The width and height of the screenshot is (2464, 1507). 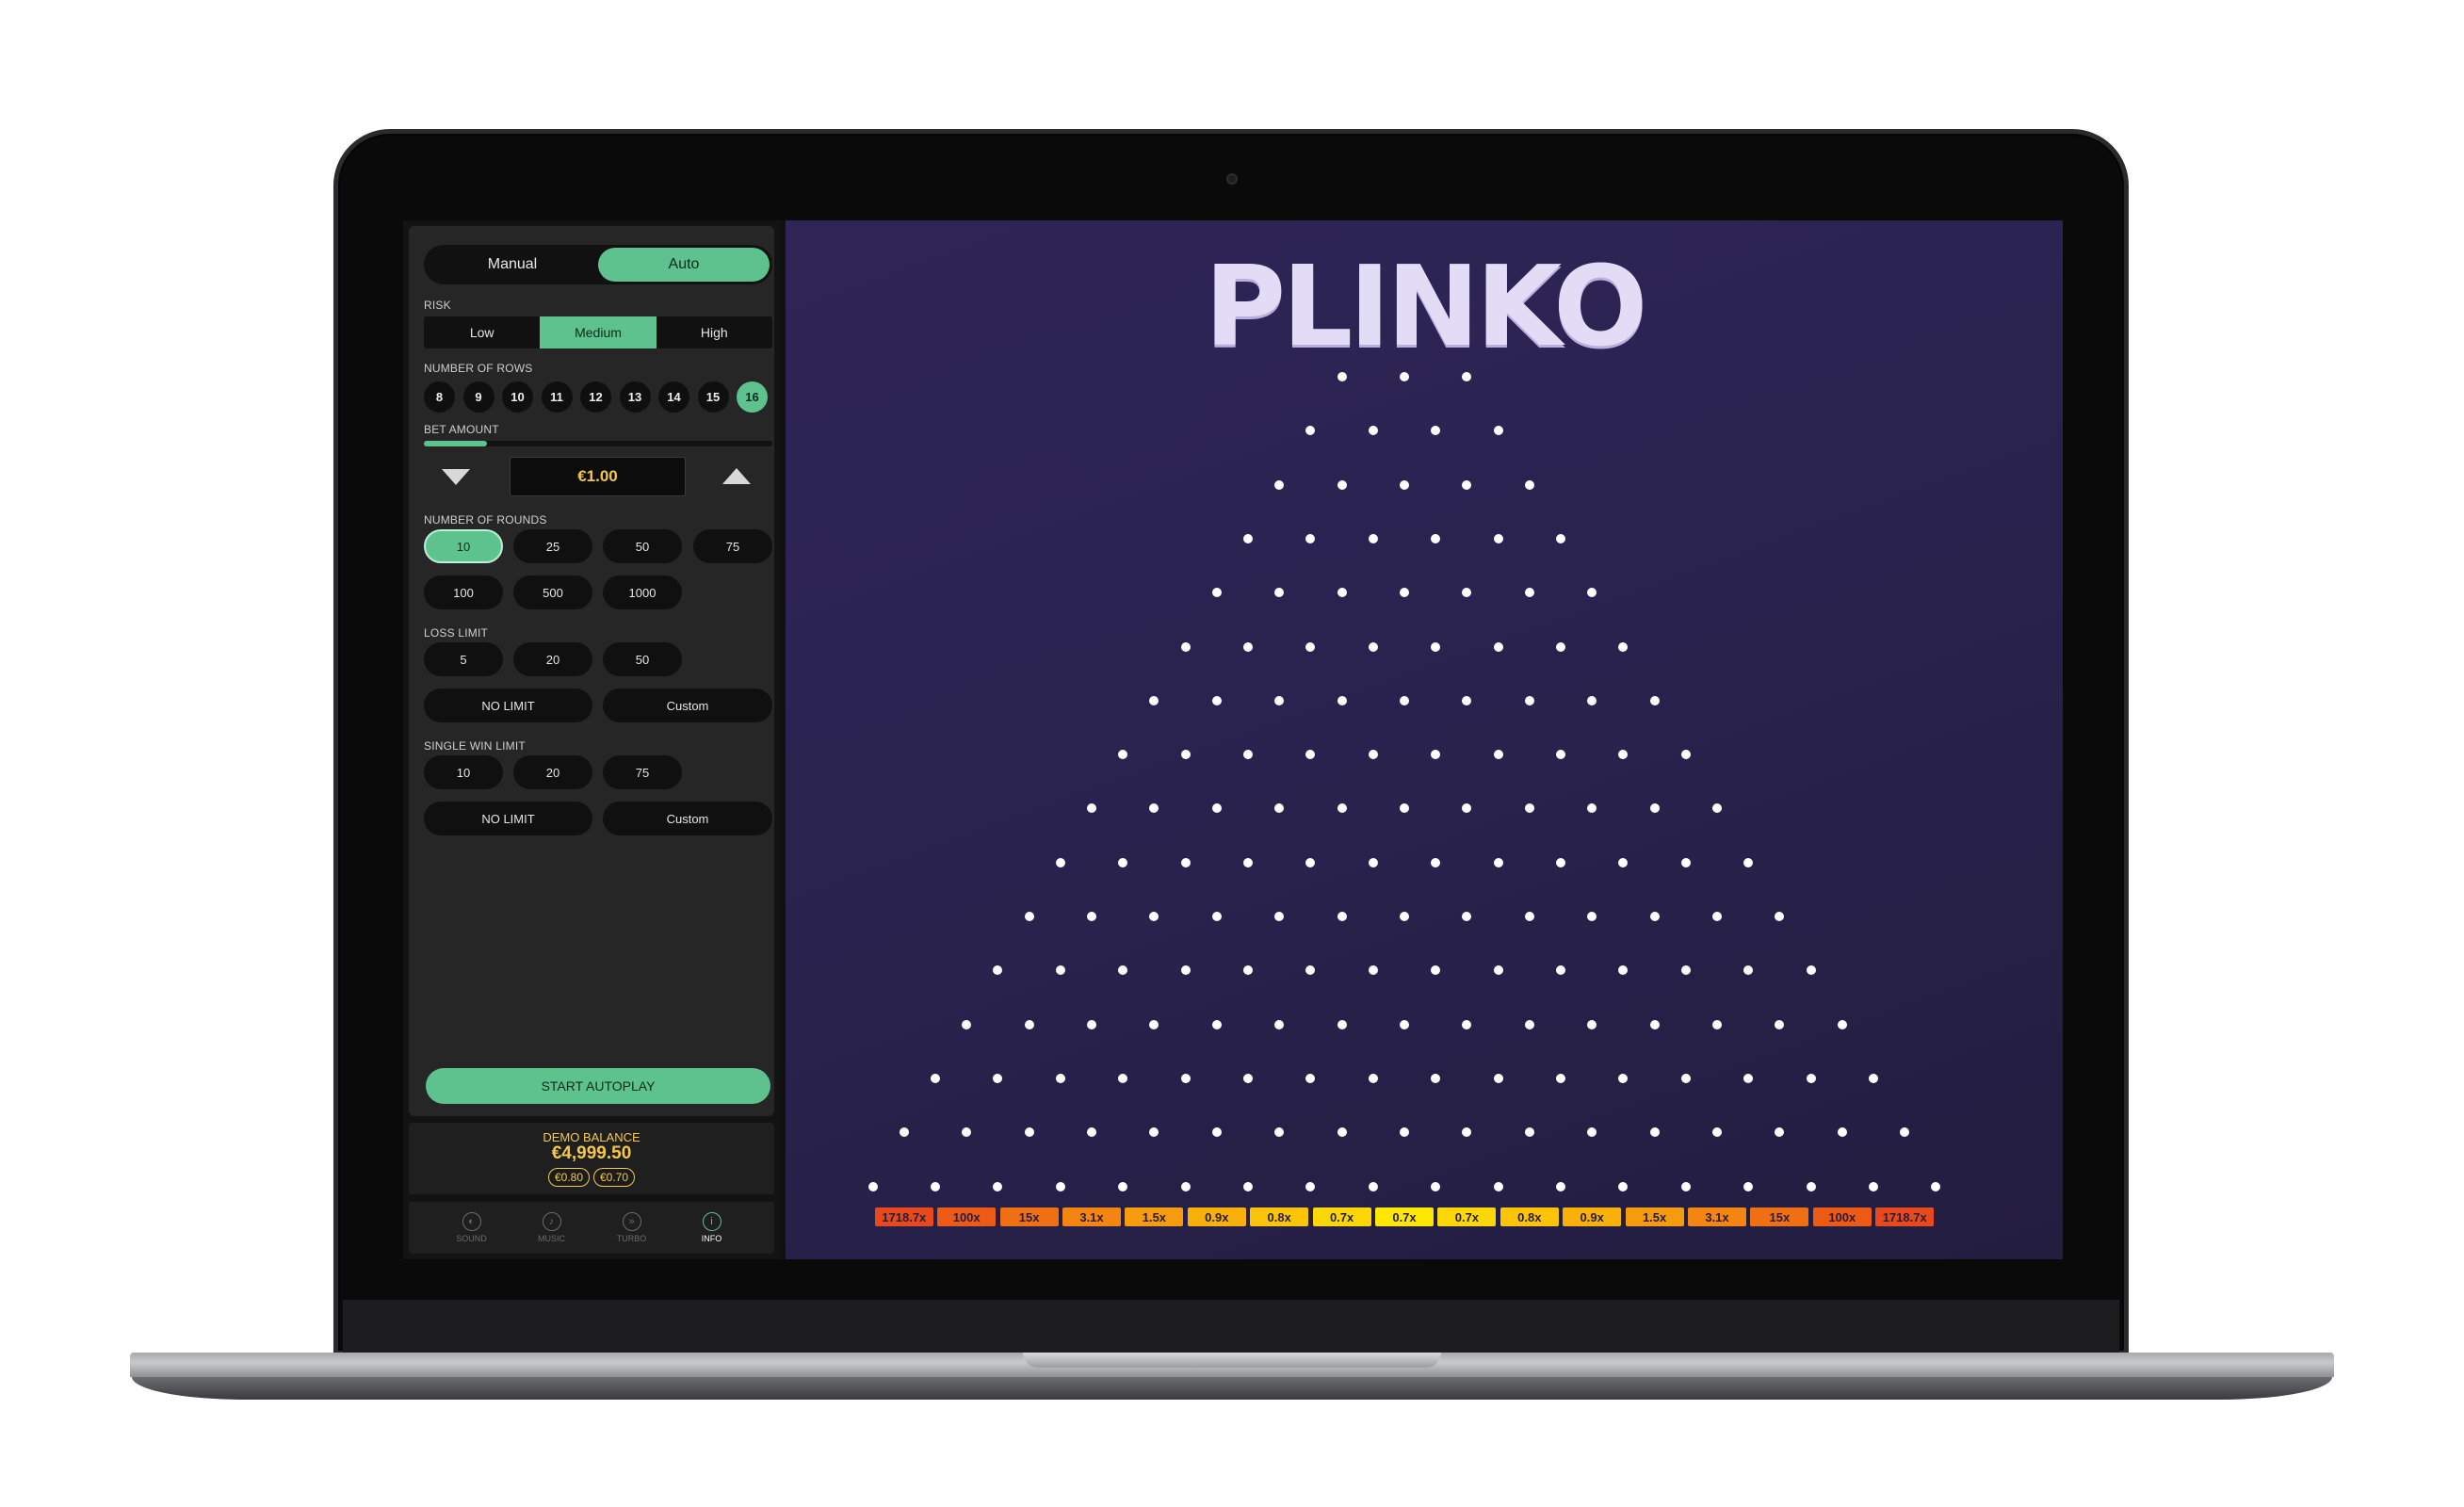 I want to click on info-icon: i, so click(x=712, y=1221).